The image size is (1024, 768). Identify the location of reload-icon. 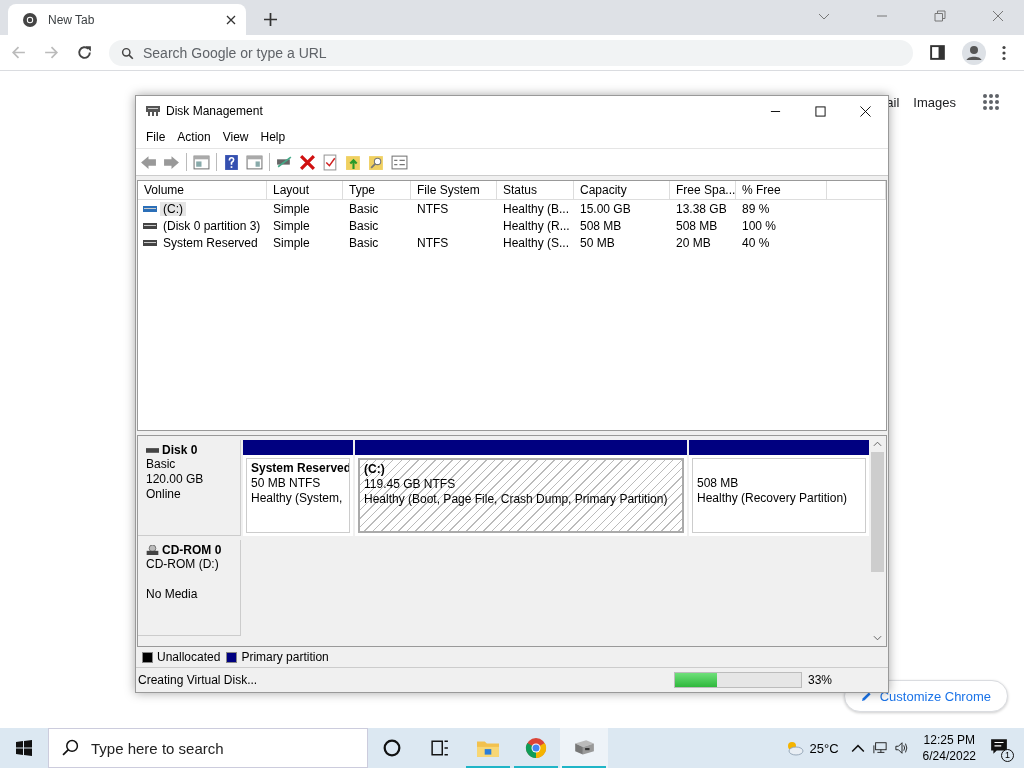
(84, 52).